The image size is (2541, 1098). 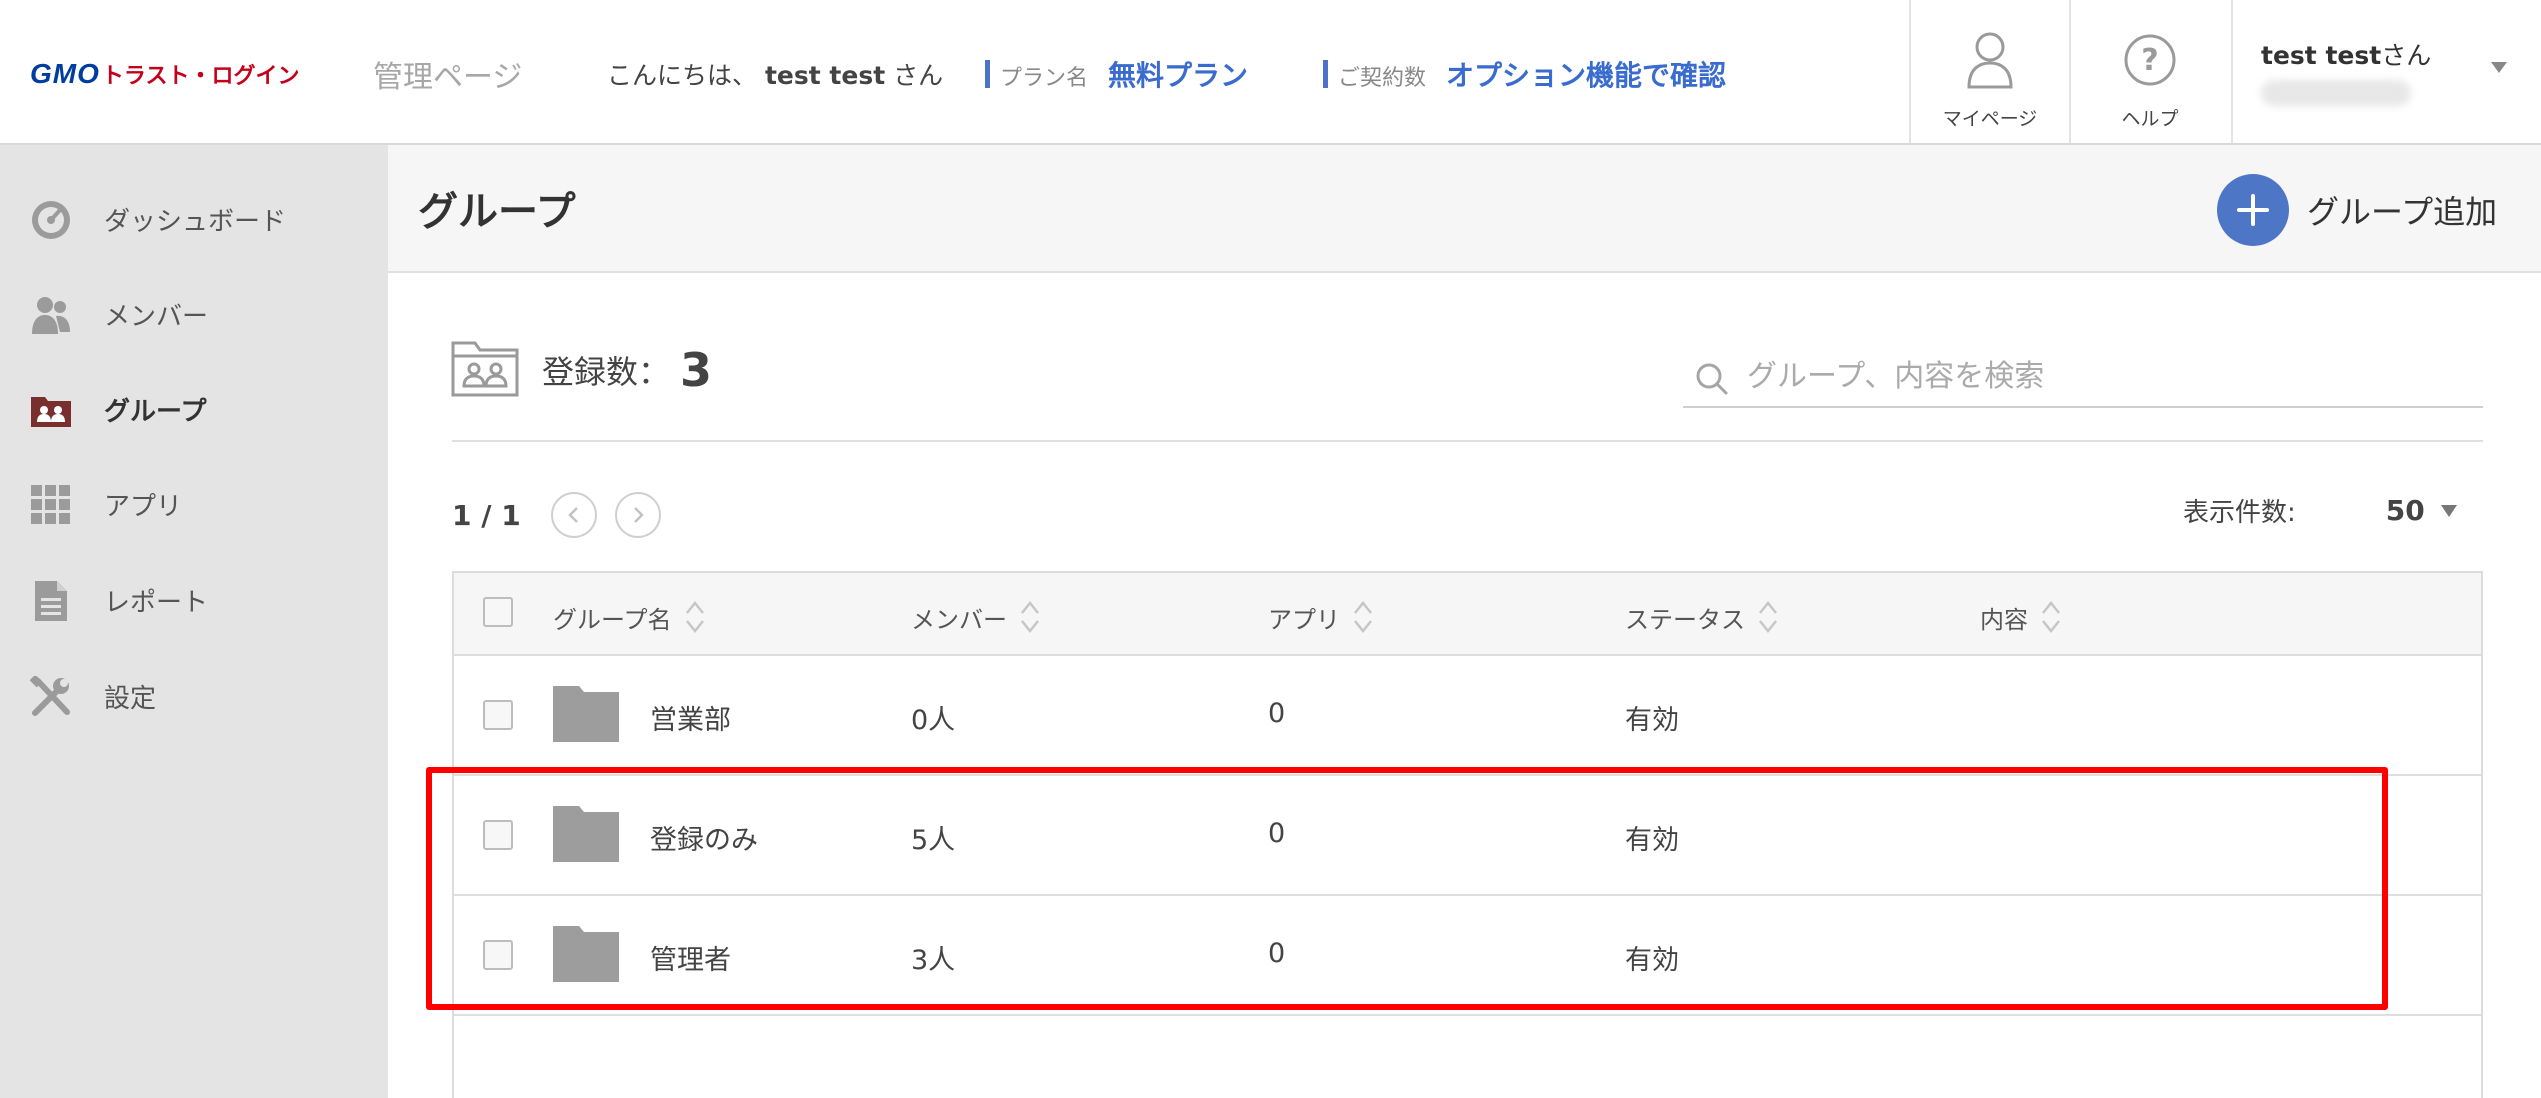 I want to click on contract-value-link: オプション機能で確認, so click(x=1586, y=74).